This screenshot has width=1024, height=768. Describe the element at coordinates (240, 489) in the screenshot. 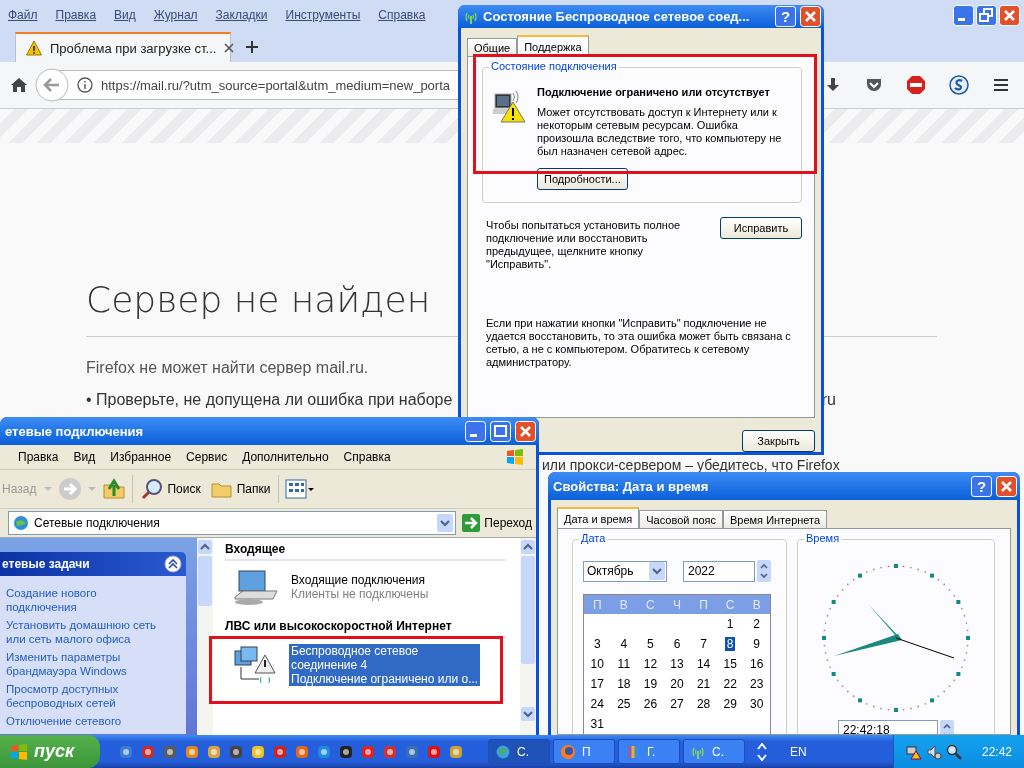

I see `folders-button: Папки` at that location.